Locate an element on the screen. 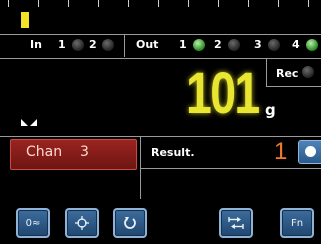 Image resolution: width=321 pixels, height=244 pixels. weight-unit: g is located at coordinates (270, 110).